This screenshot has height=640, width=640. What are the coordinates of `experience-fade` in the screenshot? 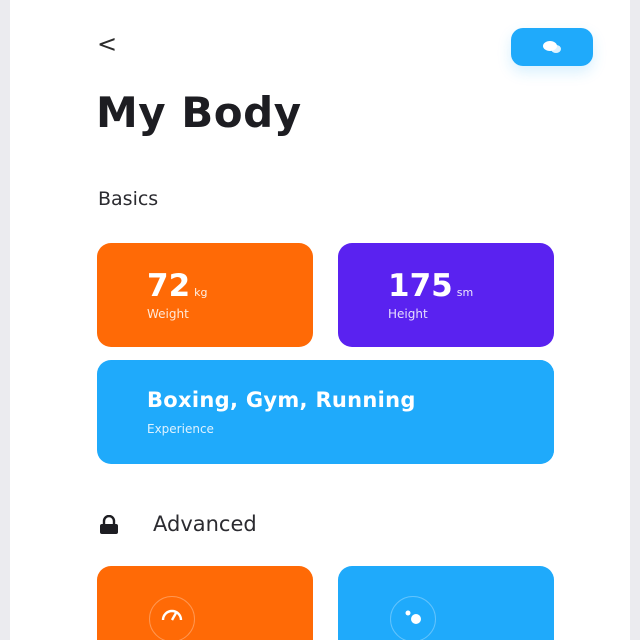 It's located at (509, 412).